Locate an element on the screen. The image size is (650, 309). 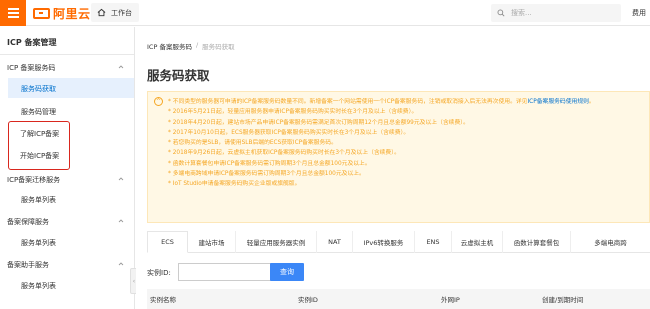
column-header-created-expire: 创建/到期时间 is located at coordinates (563, 300).